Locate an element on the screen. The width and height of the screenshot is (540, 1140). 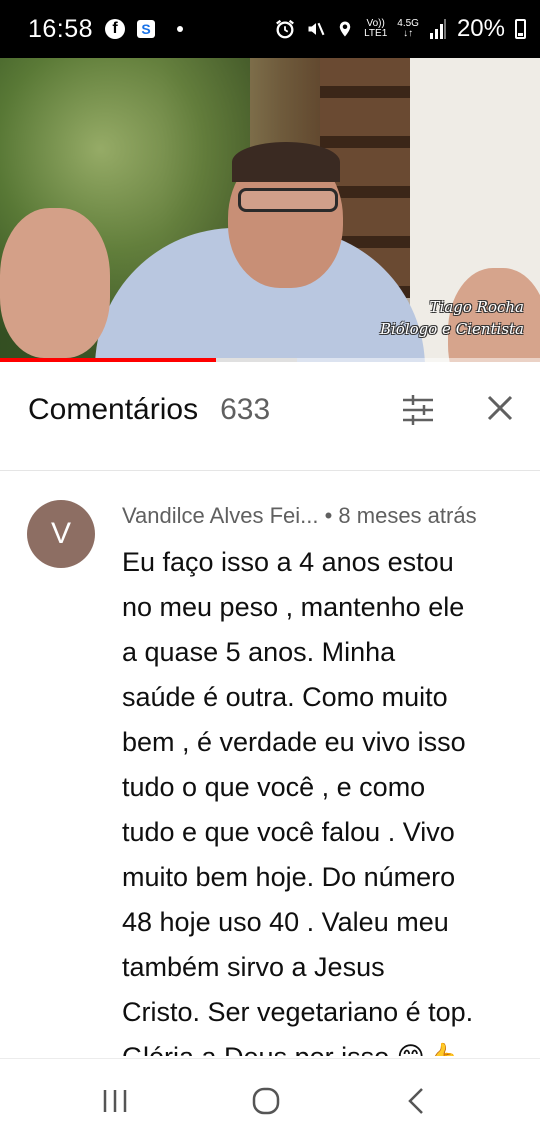
mute-icon is located at coordinates (316, 29).